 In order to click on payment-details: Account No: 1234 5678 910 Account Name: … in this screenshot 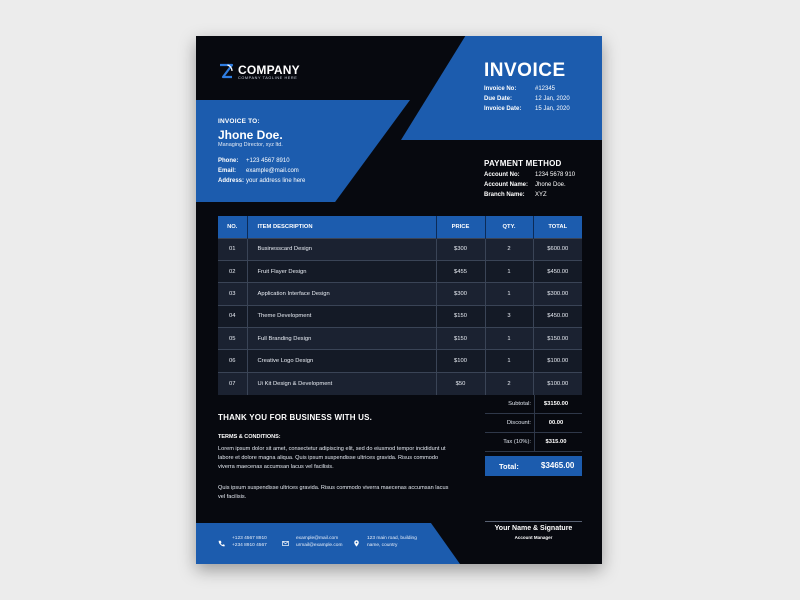, I will do `click(534, 185)`.